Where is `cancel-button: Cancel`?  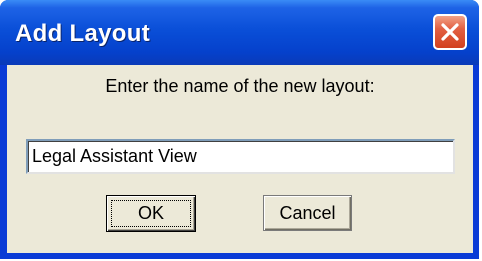
cancel-button: Cancel is located at coordinates (307, 213).